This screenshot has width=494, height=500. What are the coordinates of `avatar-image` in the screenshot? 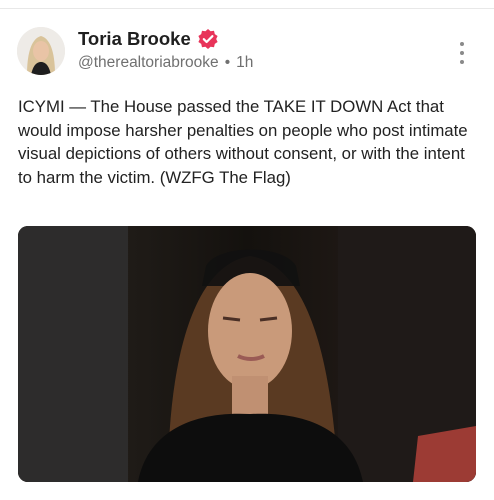 It's located at (41, 51).